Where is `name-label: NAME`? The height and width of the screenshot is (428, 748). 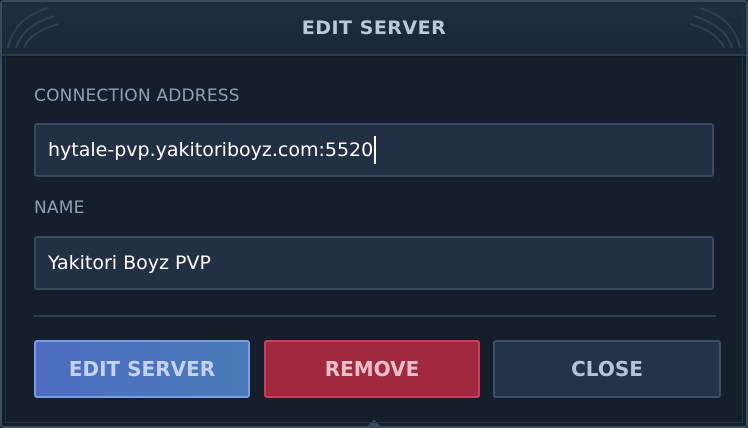 name-label: NAME is located at coordinates (59, 208).